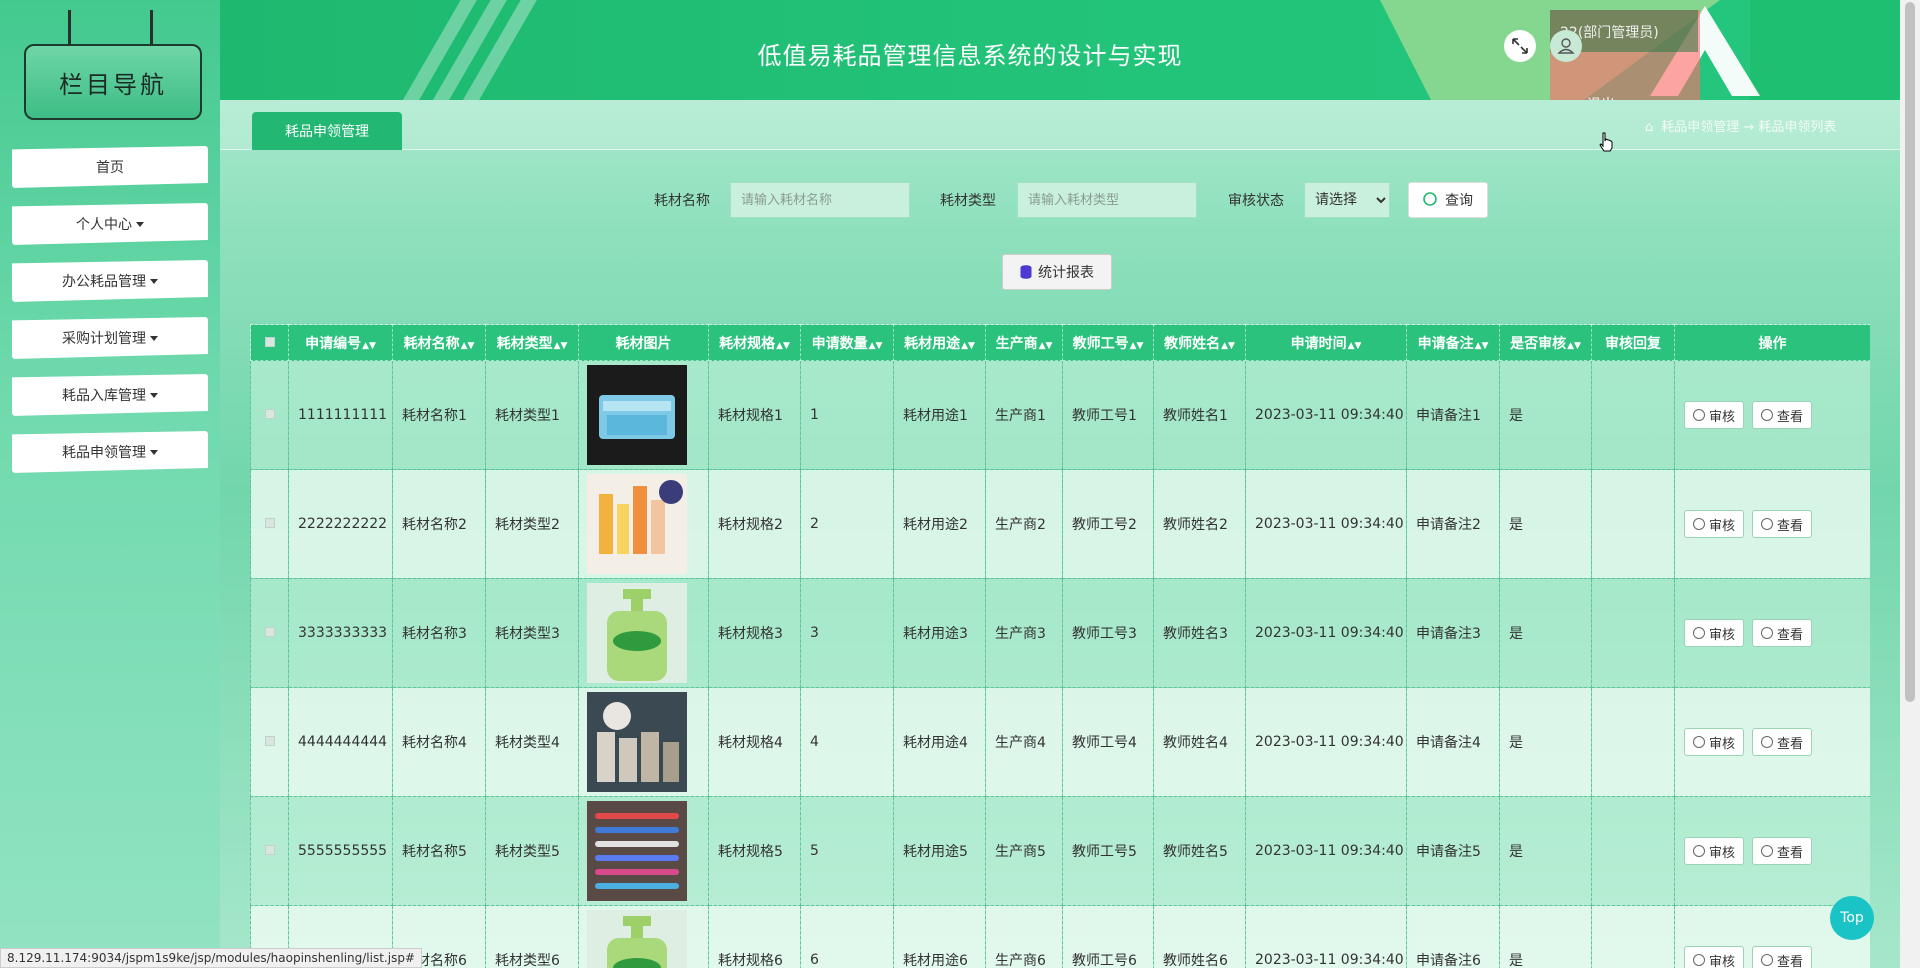  Describe the element at coordinates (1520, 46) in the screenshot. I see `fullscreen-button` at that location.